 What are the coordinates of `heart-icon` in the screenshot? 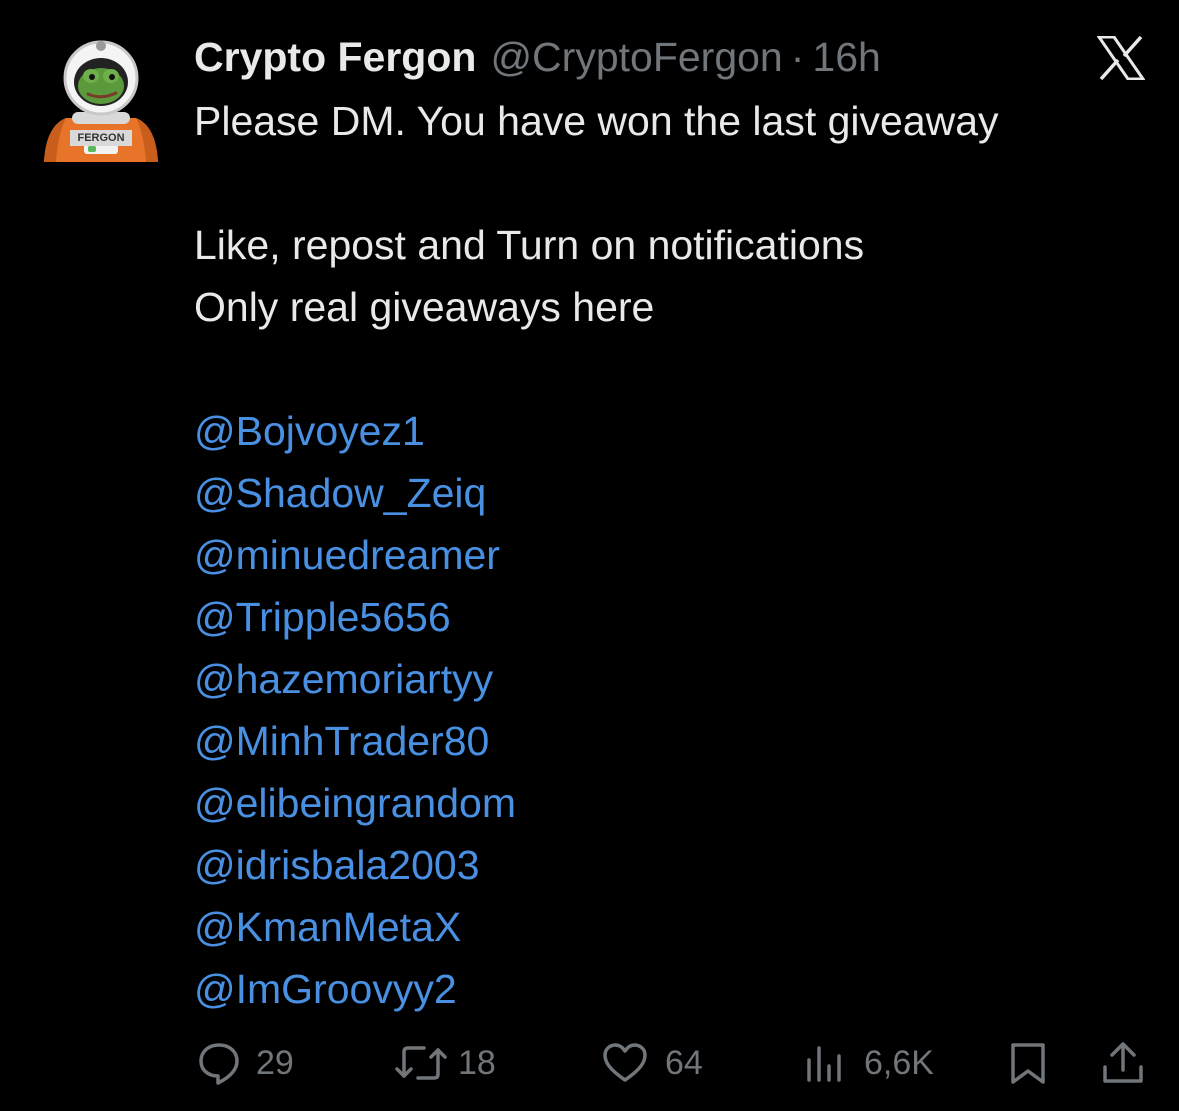 It's located at (625, 1063).